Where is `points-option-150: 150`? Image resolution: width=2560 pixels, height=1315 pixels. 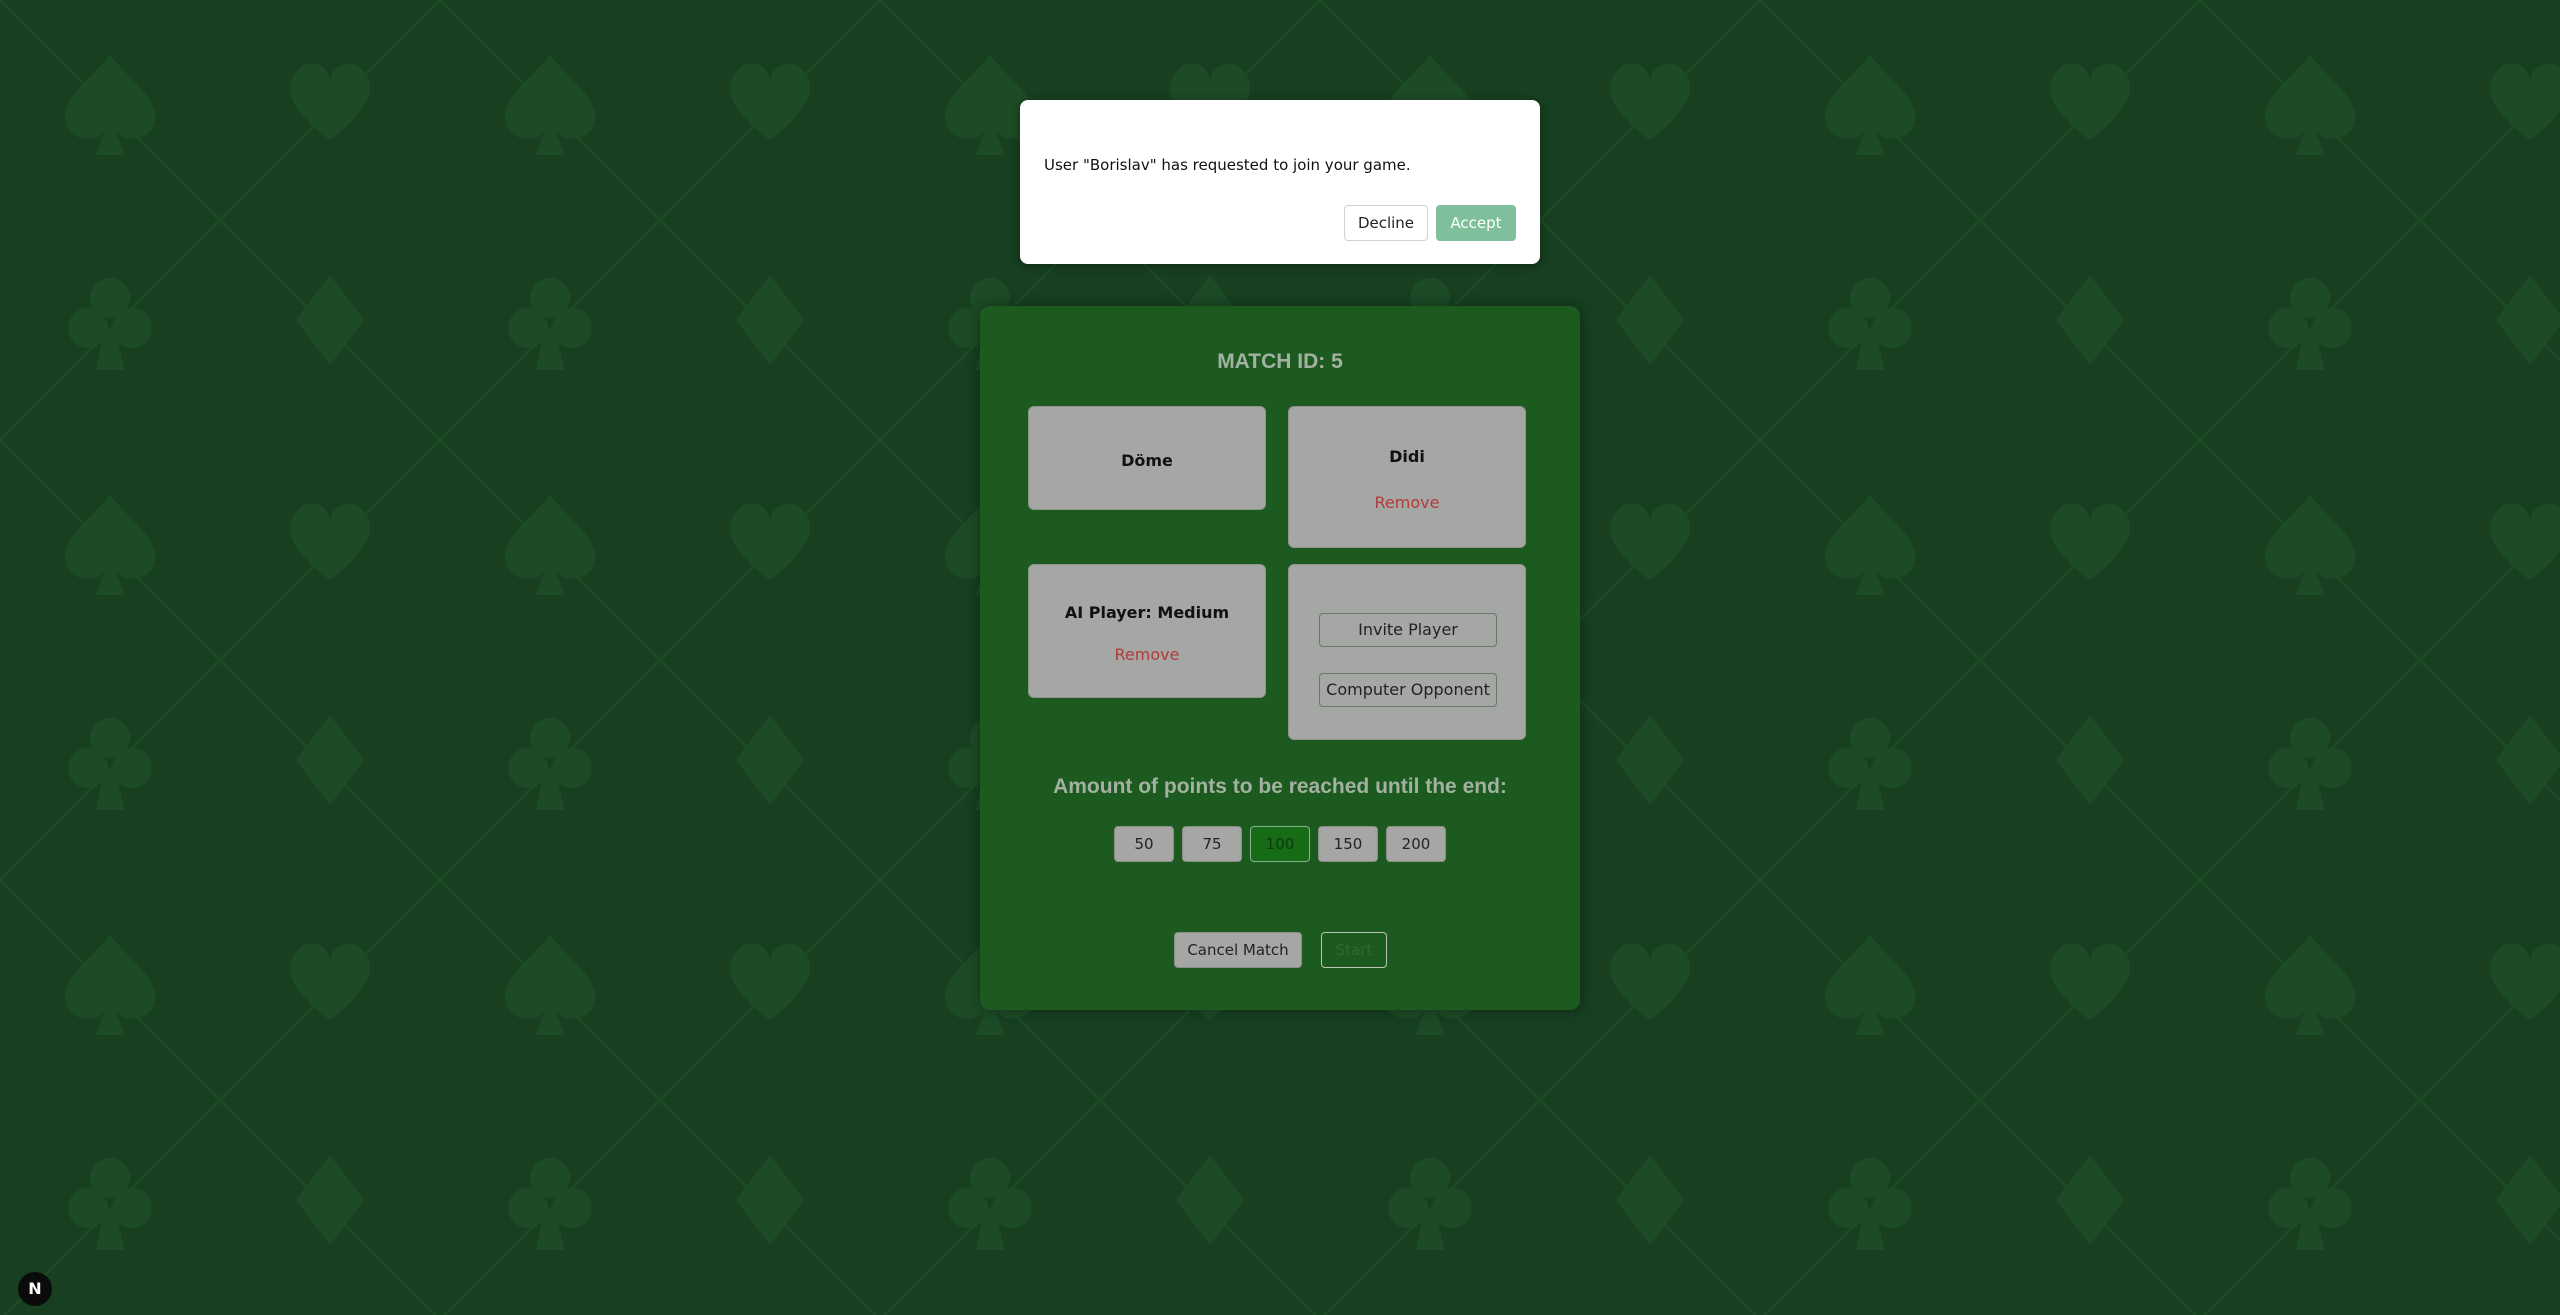
points-option-150: 150 is located at coordinates (1348, 844).